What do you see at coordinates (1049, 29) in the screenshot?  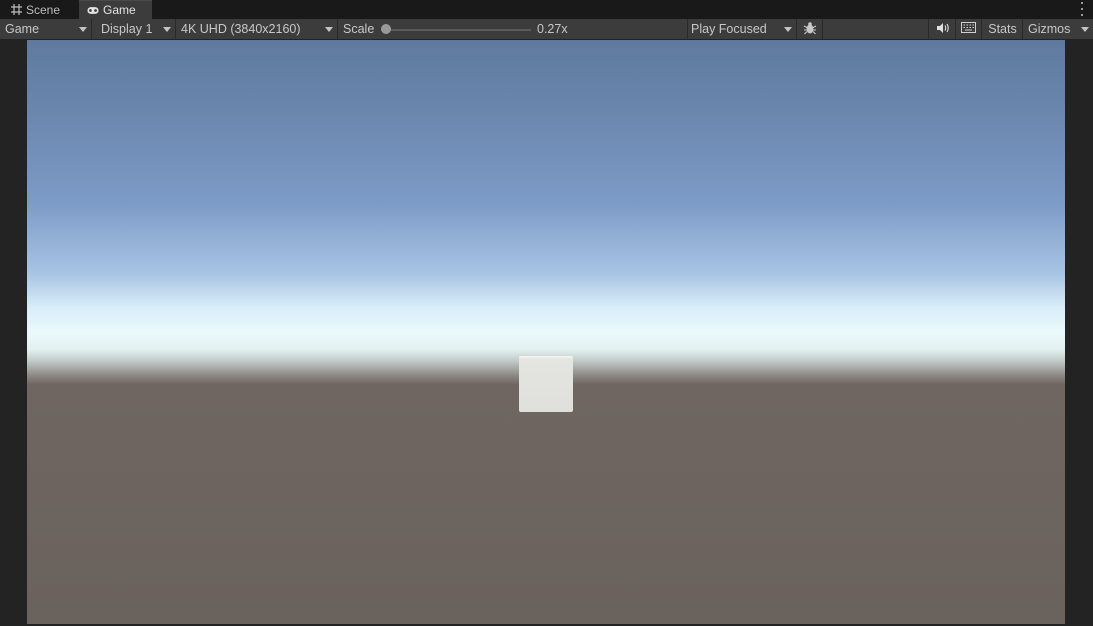 I see `gizmos-label: Gizmos` at bounding box center [1049, 29].